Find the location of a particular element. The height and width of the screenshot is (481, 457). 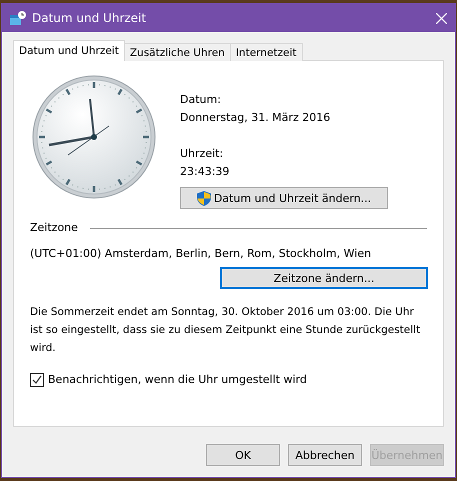

date-label: Datum: is located at coordinates (201, 100).